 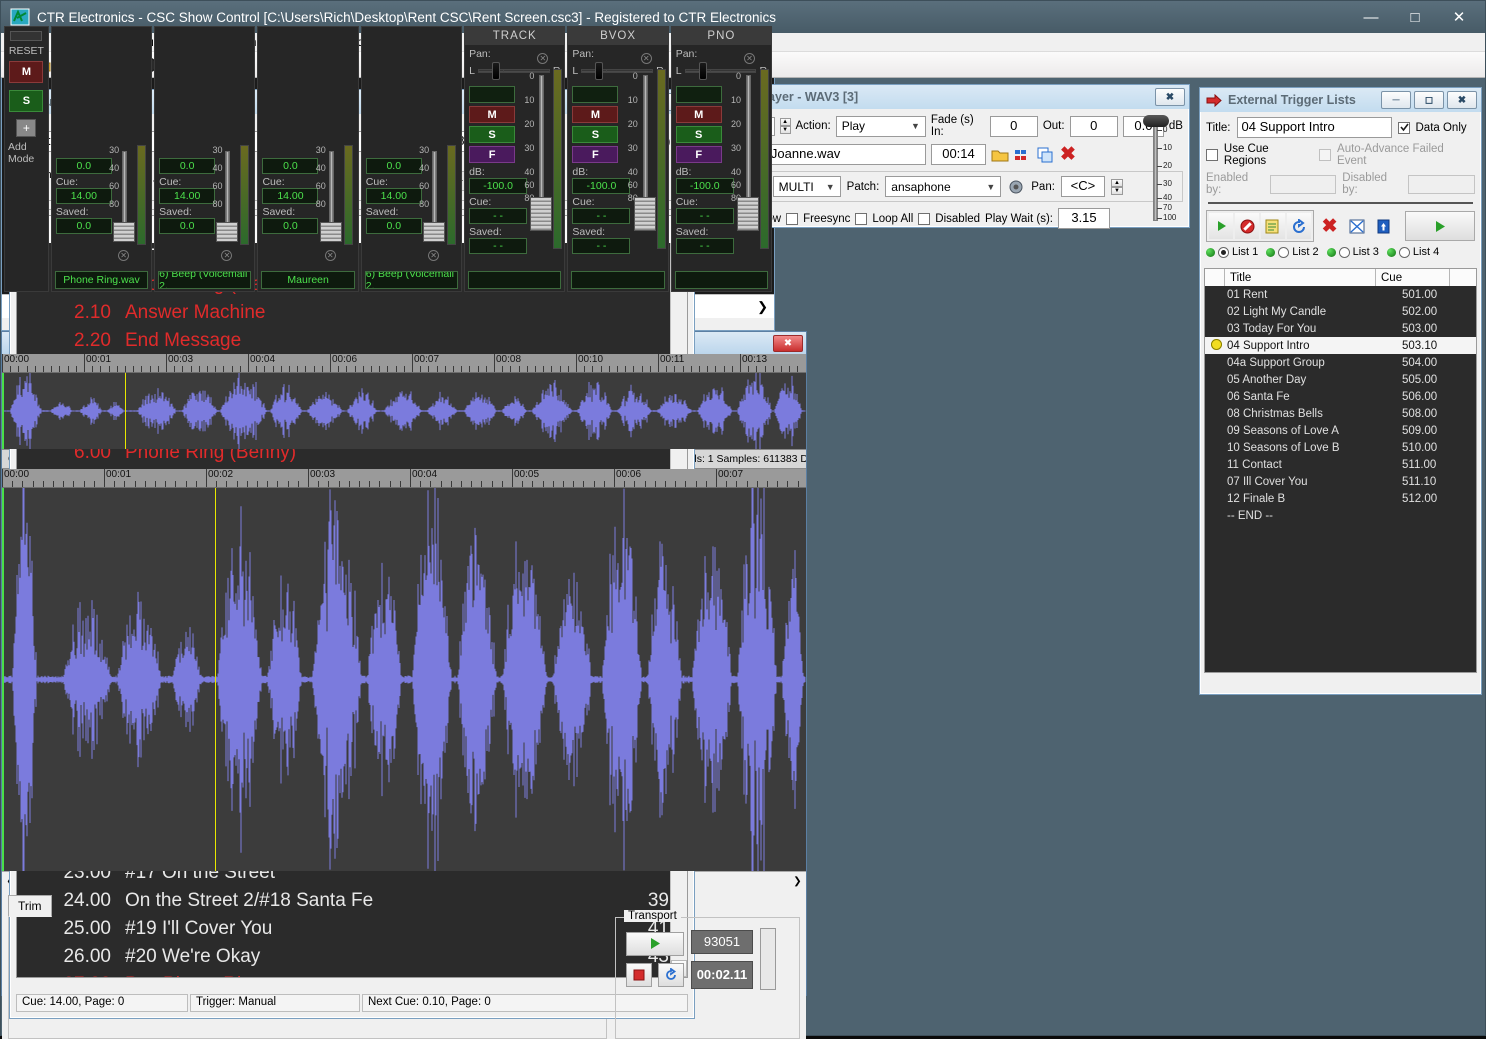 I want to click on wavplayer-volume-fader: 01020304070100, so click(x=1162, y=168).